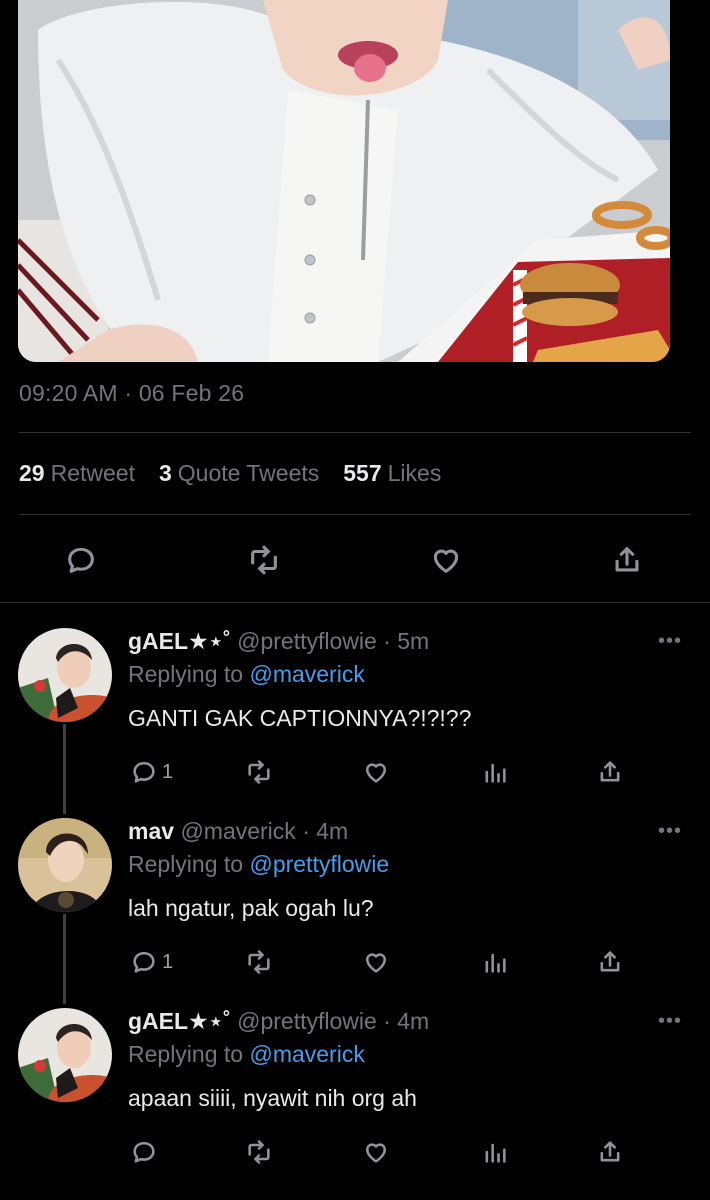 The image size is (710, 1200). What do you see at coordinates (362, 473) in the screenshot?
I see `likes-count: 557` at bounding box center [362, 473].